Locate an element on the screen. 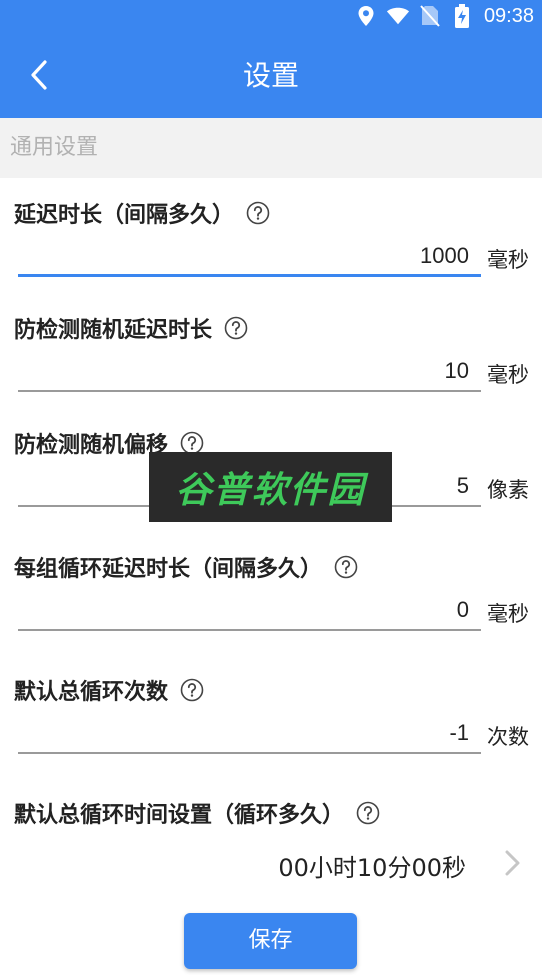 This screenshot has height=975, width=542. loop-count-input: -1 is located at coordinates (249, 734).